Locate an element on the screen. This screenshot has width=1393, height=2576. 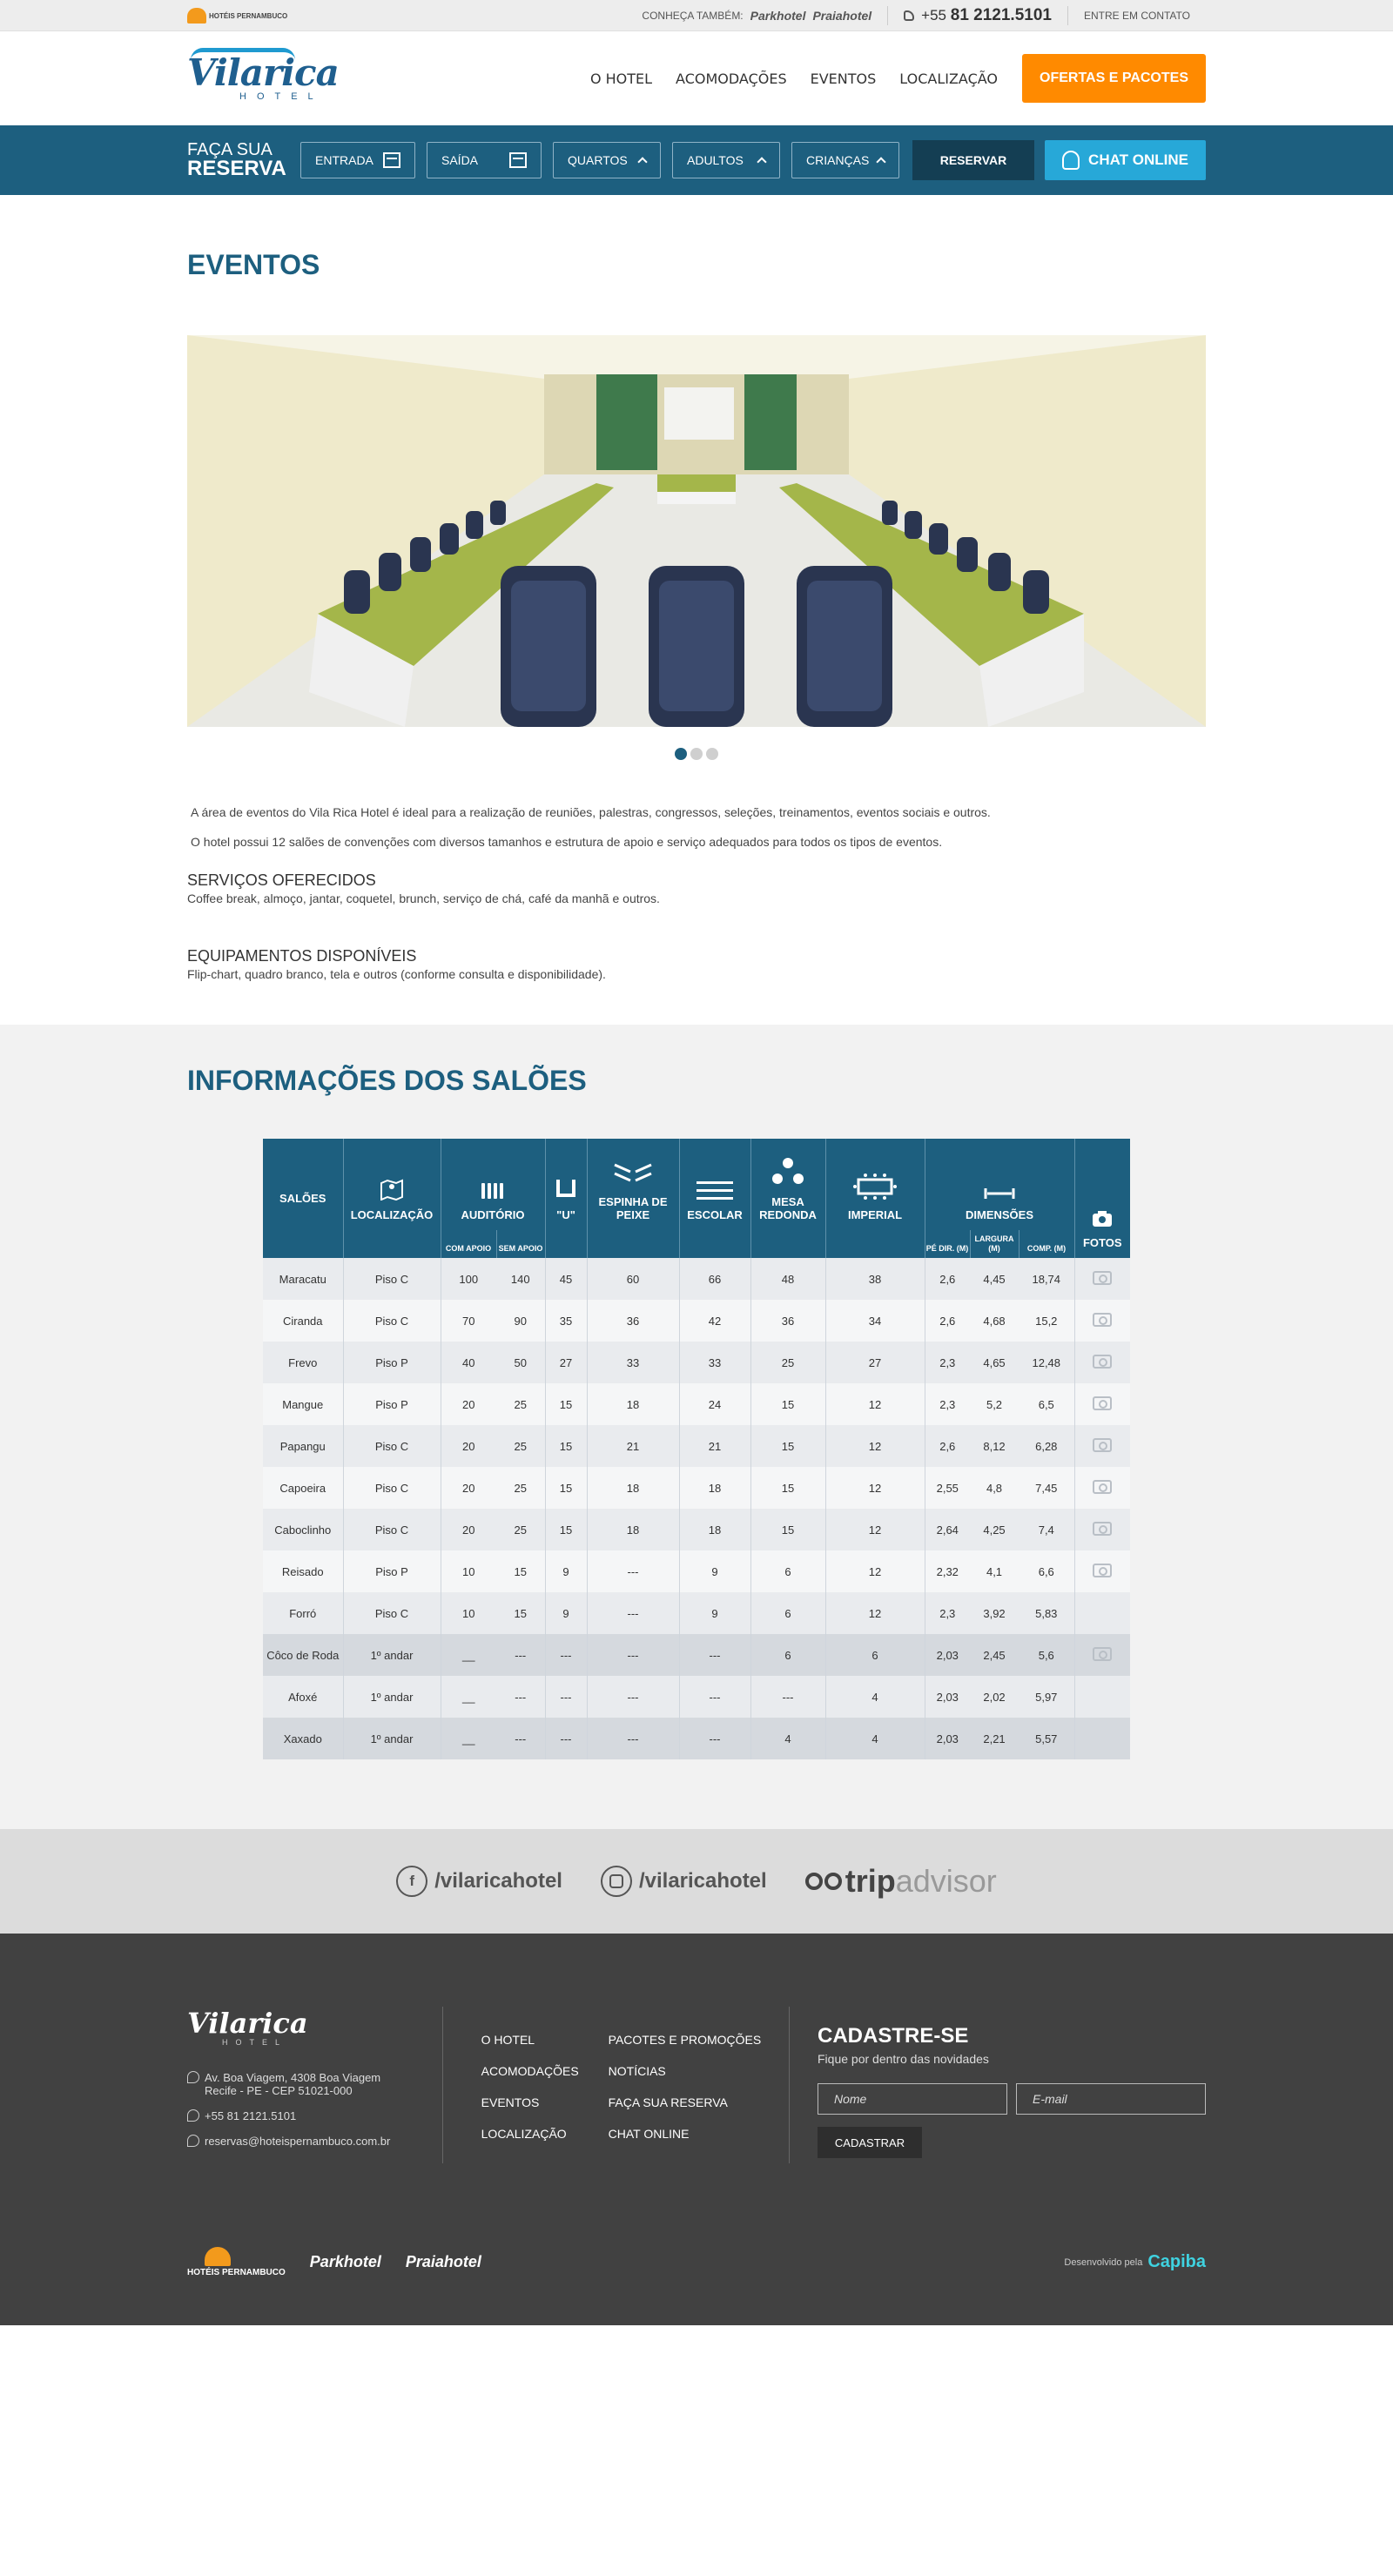
cell-sem: 140 is located at coordinates (521, 1279).